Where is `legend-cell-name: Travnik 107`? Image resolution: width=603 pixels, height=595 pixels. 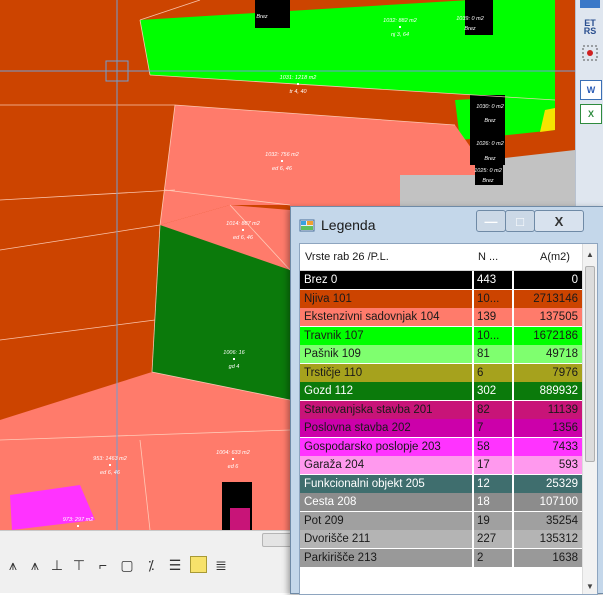
legend-cell-name: Travnik 107 is located at coordinates (386, 335).